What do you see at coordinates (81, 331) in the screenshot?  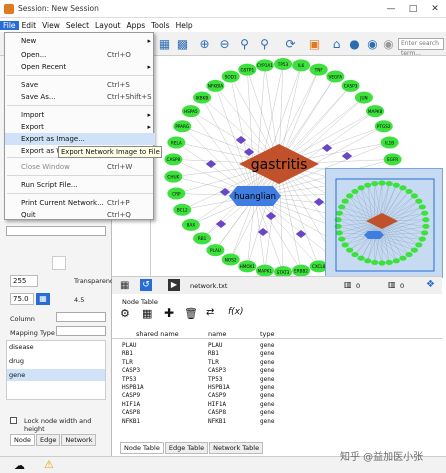 I see `mapping-type-select` at bounding box center [81, 331].